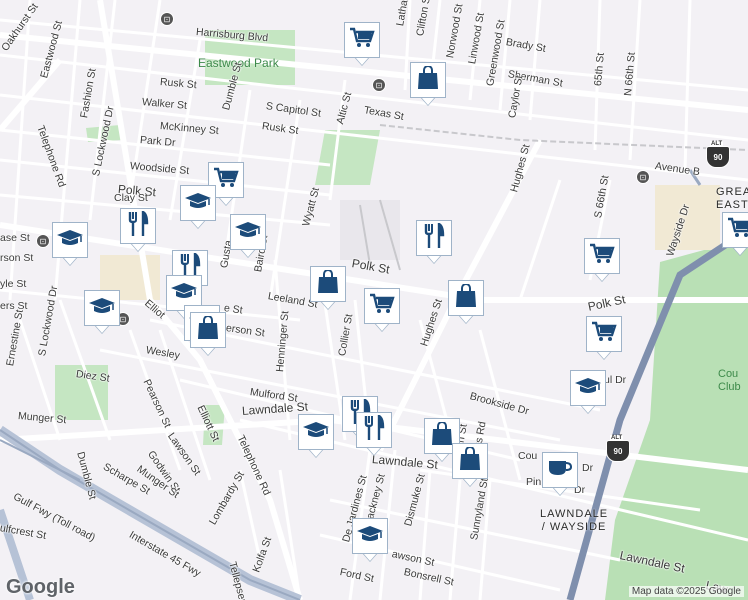  I want to click on street-label: Dr, so click(588, 468).